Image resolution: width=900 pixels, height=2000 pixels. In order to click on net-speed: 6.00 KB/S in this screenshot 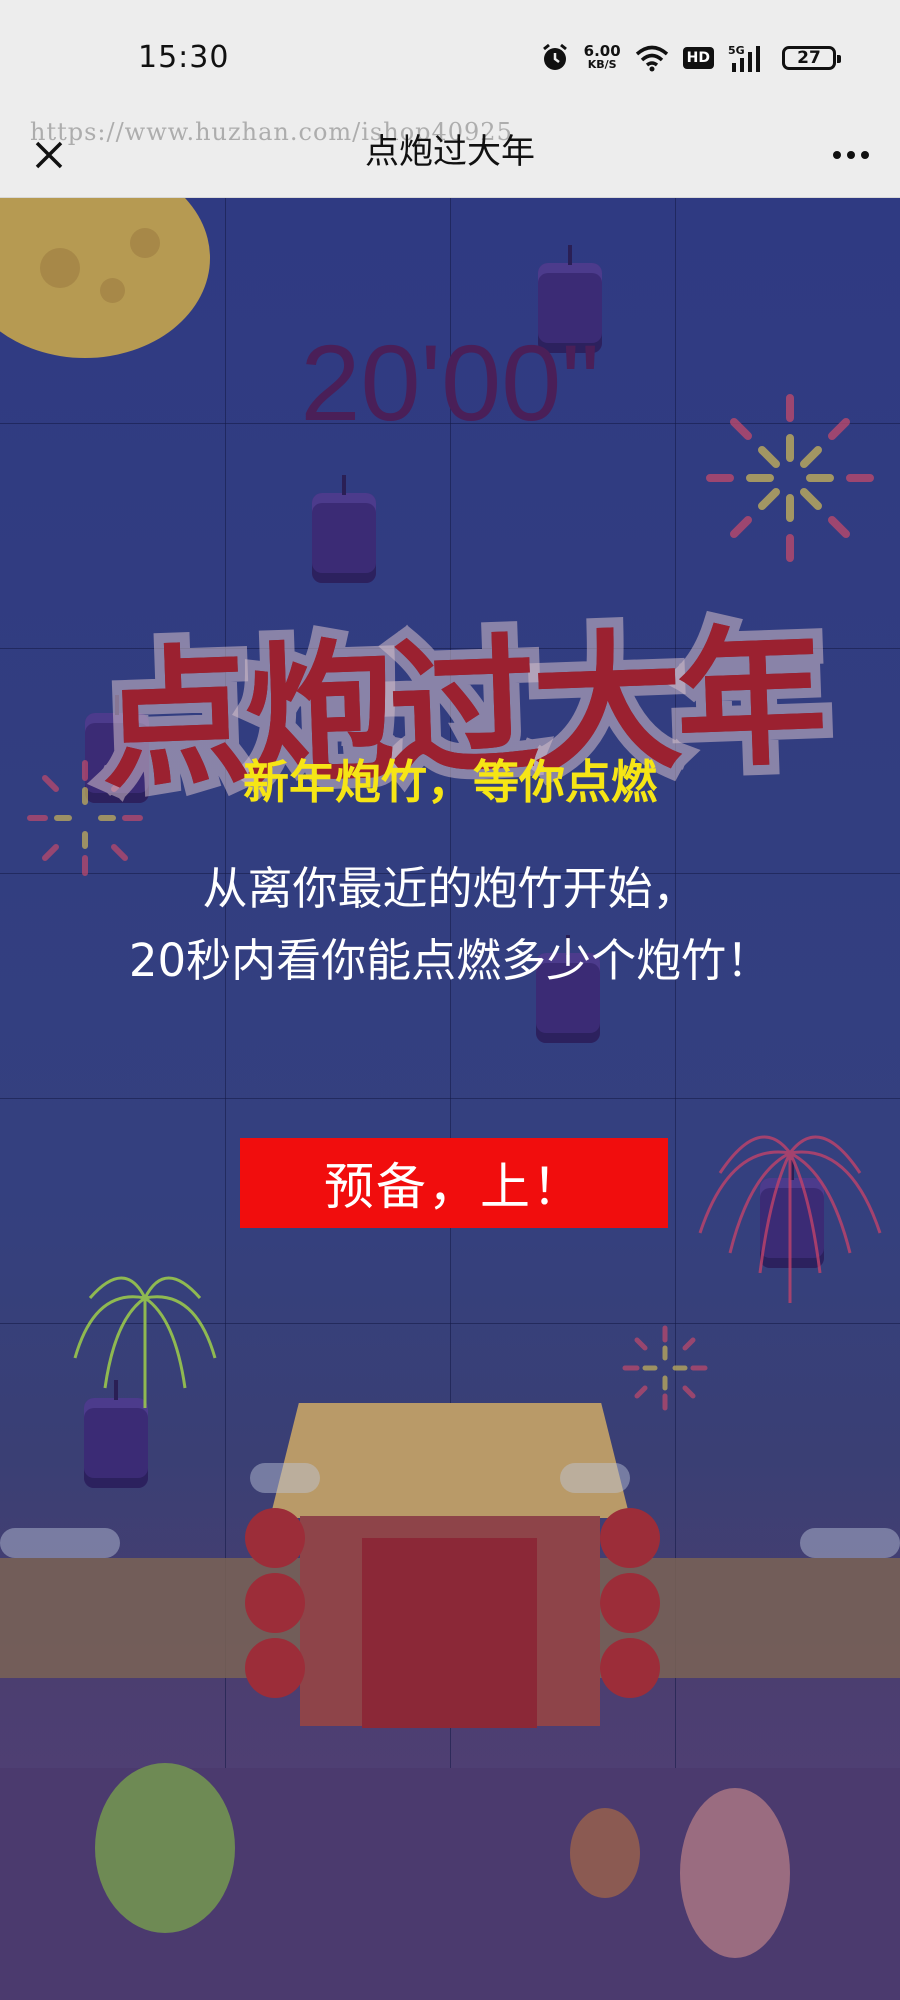, I will do `click(602, 58)`.